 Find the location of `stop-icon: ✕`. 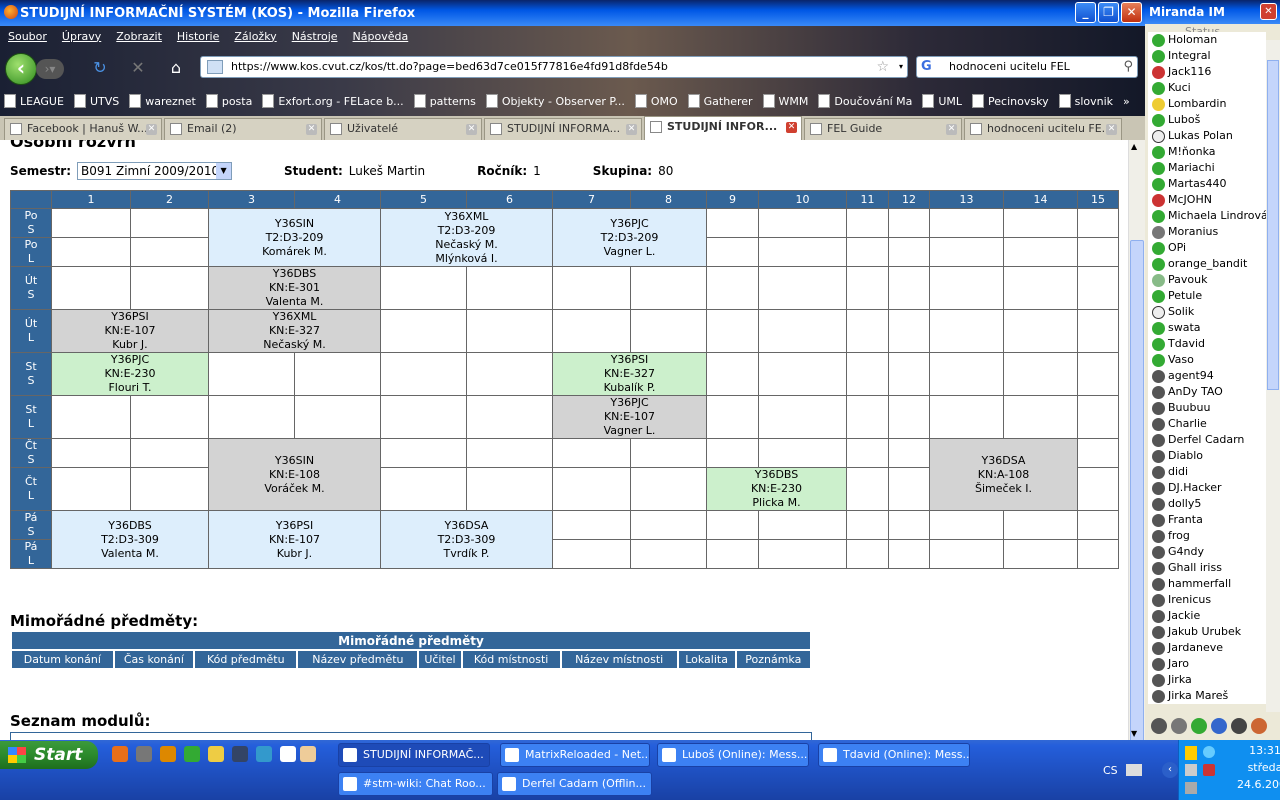

stop-icon: ✕ is located at coordinates (138, 68).